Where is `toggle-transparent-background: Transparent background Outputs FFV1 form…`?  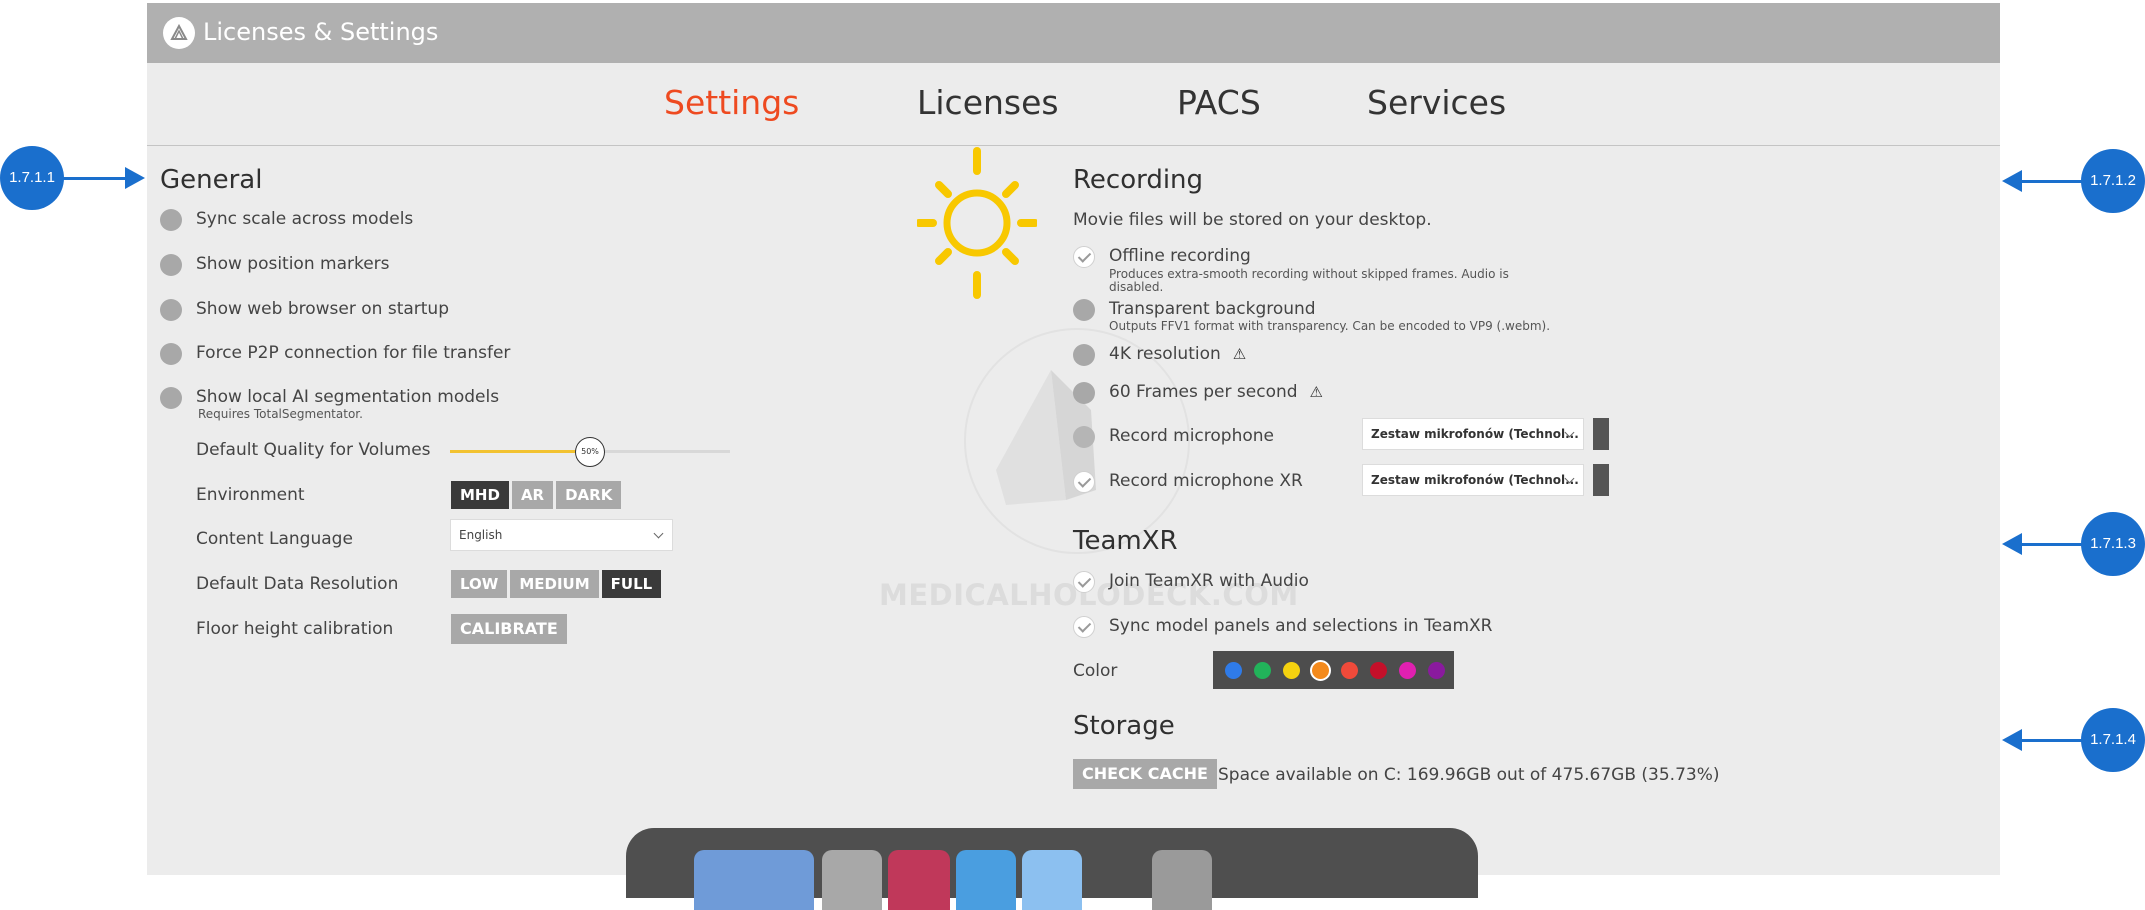
toggle-transparent-background: Transparent background Outputs FFV1 form… is located at coordinates (1323, 319).